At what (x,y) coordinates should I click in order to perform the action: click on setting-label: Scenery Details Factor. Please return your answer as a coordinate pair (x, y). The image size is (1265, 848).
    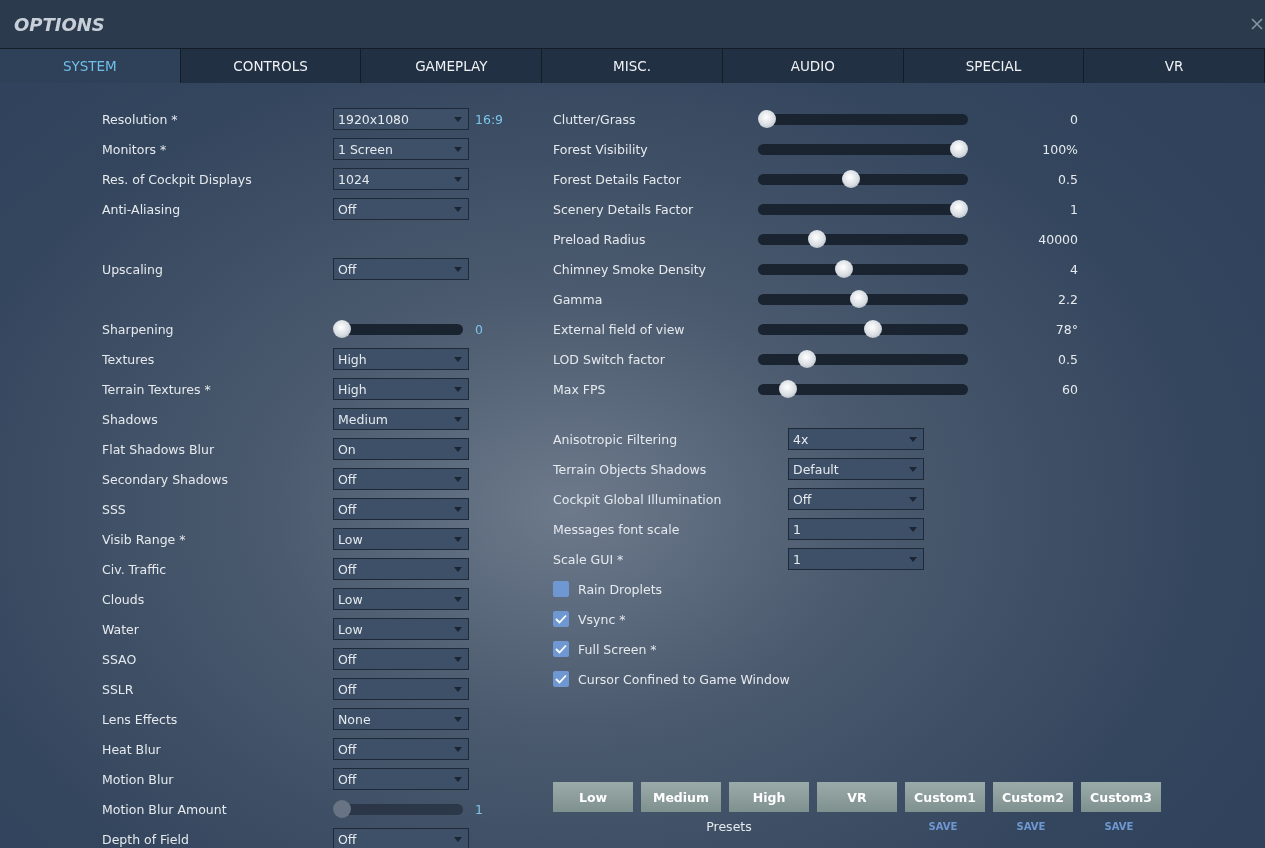
    Looking at the image, I should click on (624, 209).